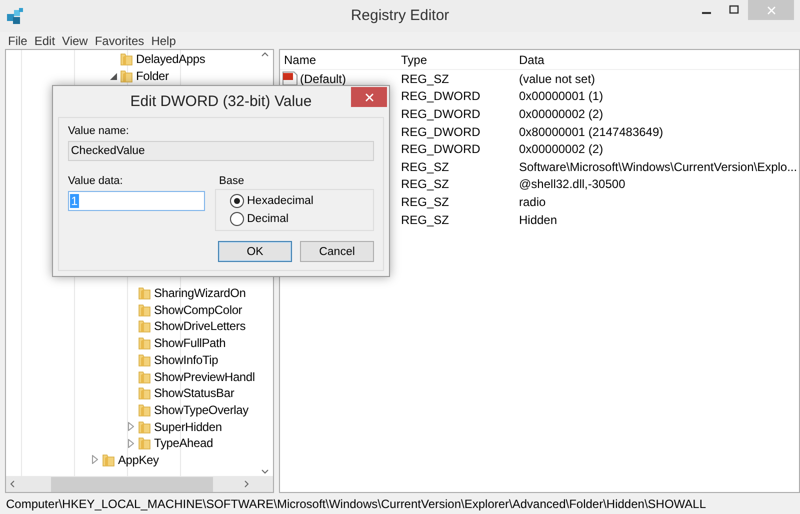 The width and height of the screenshot is (800, 514). What do you see at coordinates (706, 13) in the screenshot?
I see `minimize-icon` at bounding box center [706, 13].